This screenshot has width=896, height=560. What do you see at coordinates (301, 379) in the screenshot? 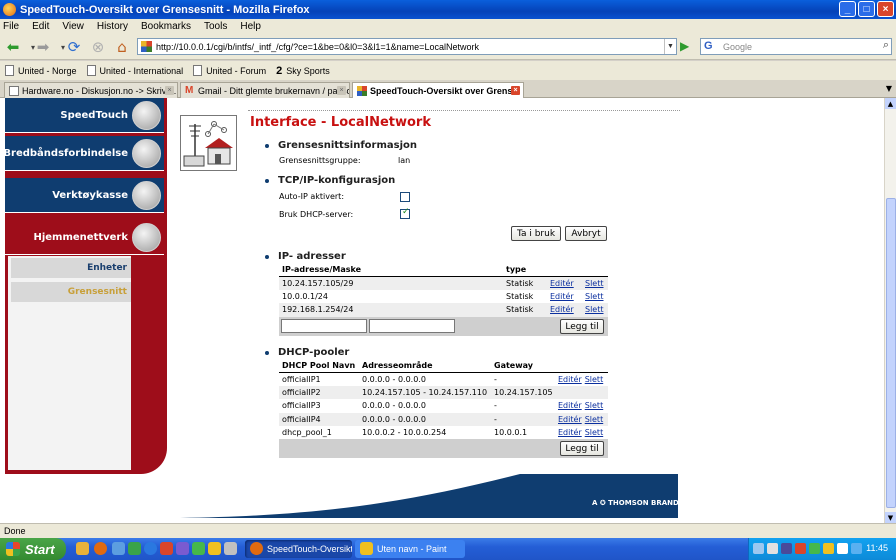
I see `pool-name: officialIP1` at bounding box center [301, 379].